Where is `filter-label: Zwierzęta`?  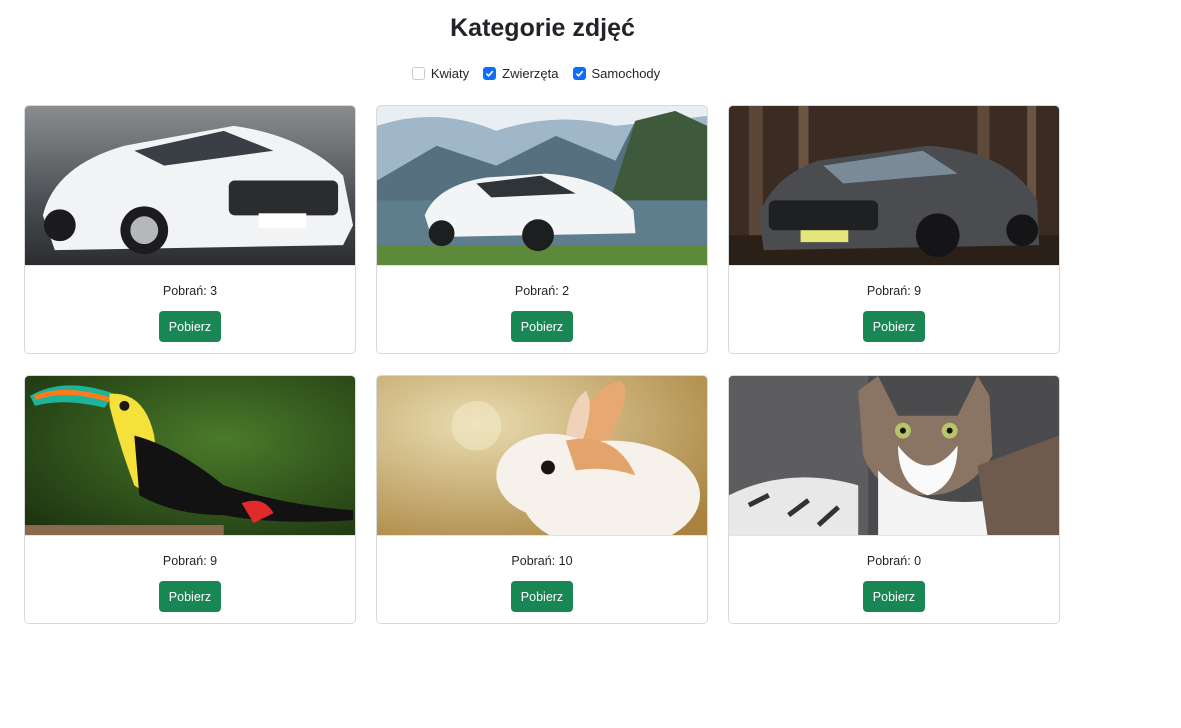
filter-label: Zwierzęta is located at coordinates (530, 73).